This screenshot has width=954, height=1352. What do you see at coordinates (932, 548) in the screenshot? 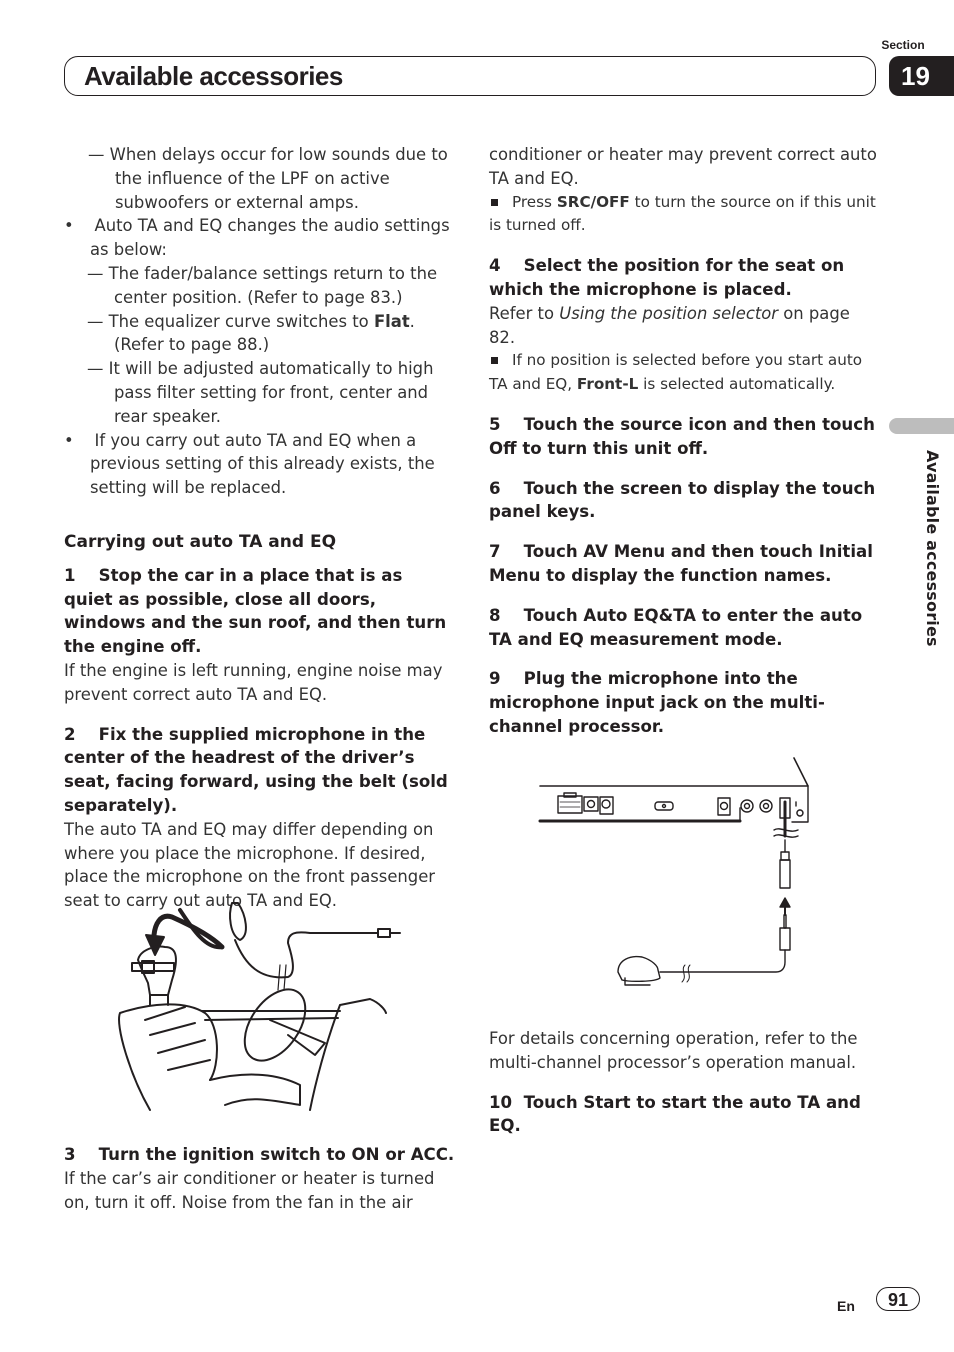
I see `side-tab-label: Available accessories` at bounding box center [932, 548].